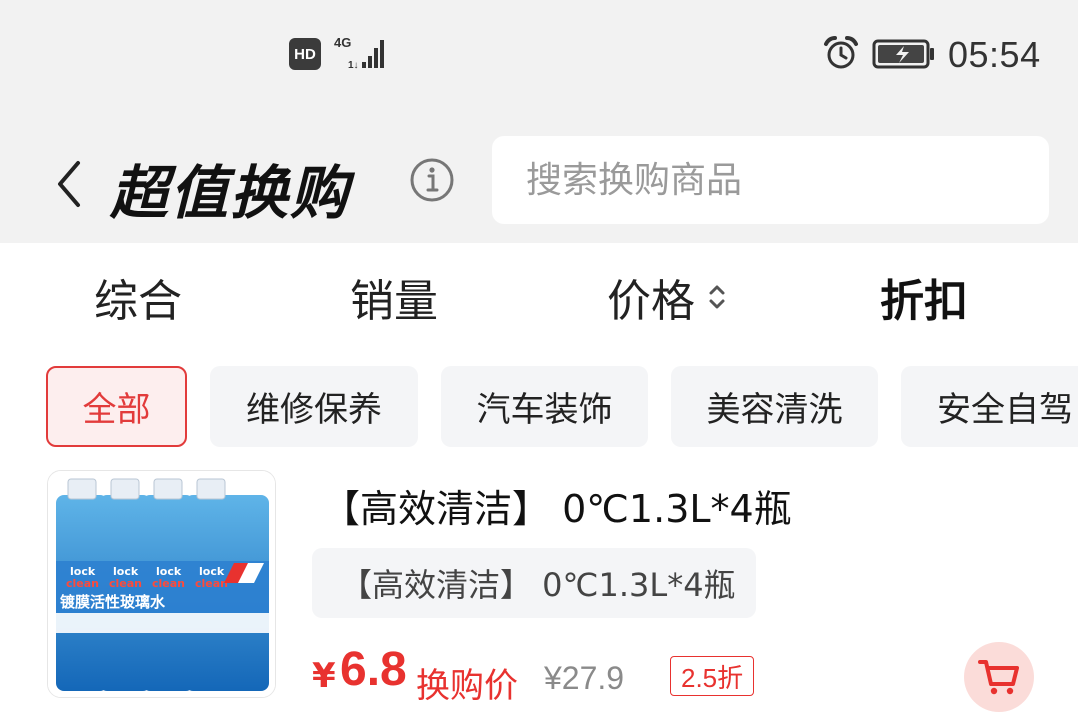 Image resolution: width=1078 pixels, height=714 pixels. I want to click on add-to-cart-button, so click(999, 677).